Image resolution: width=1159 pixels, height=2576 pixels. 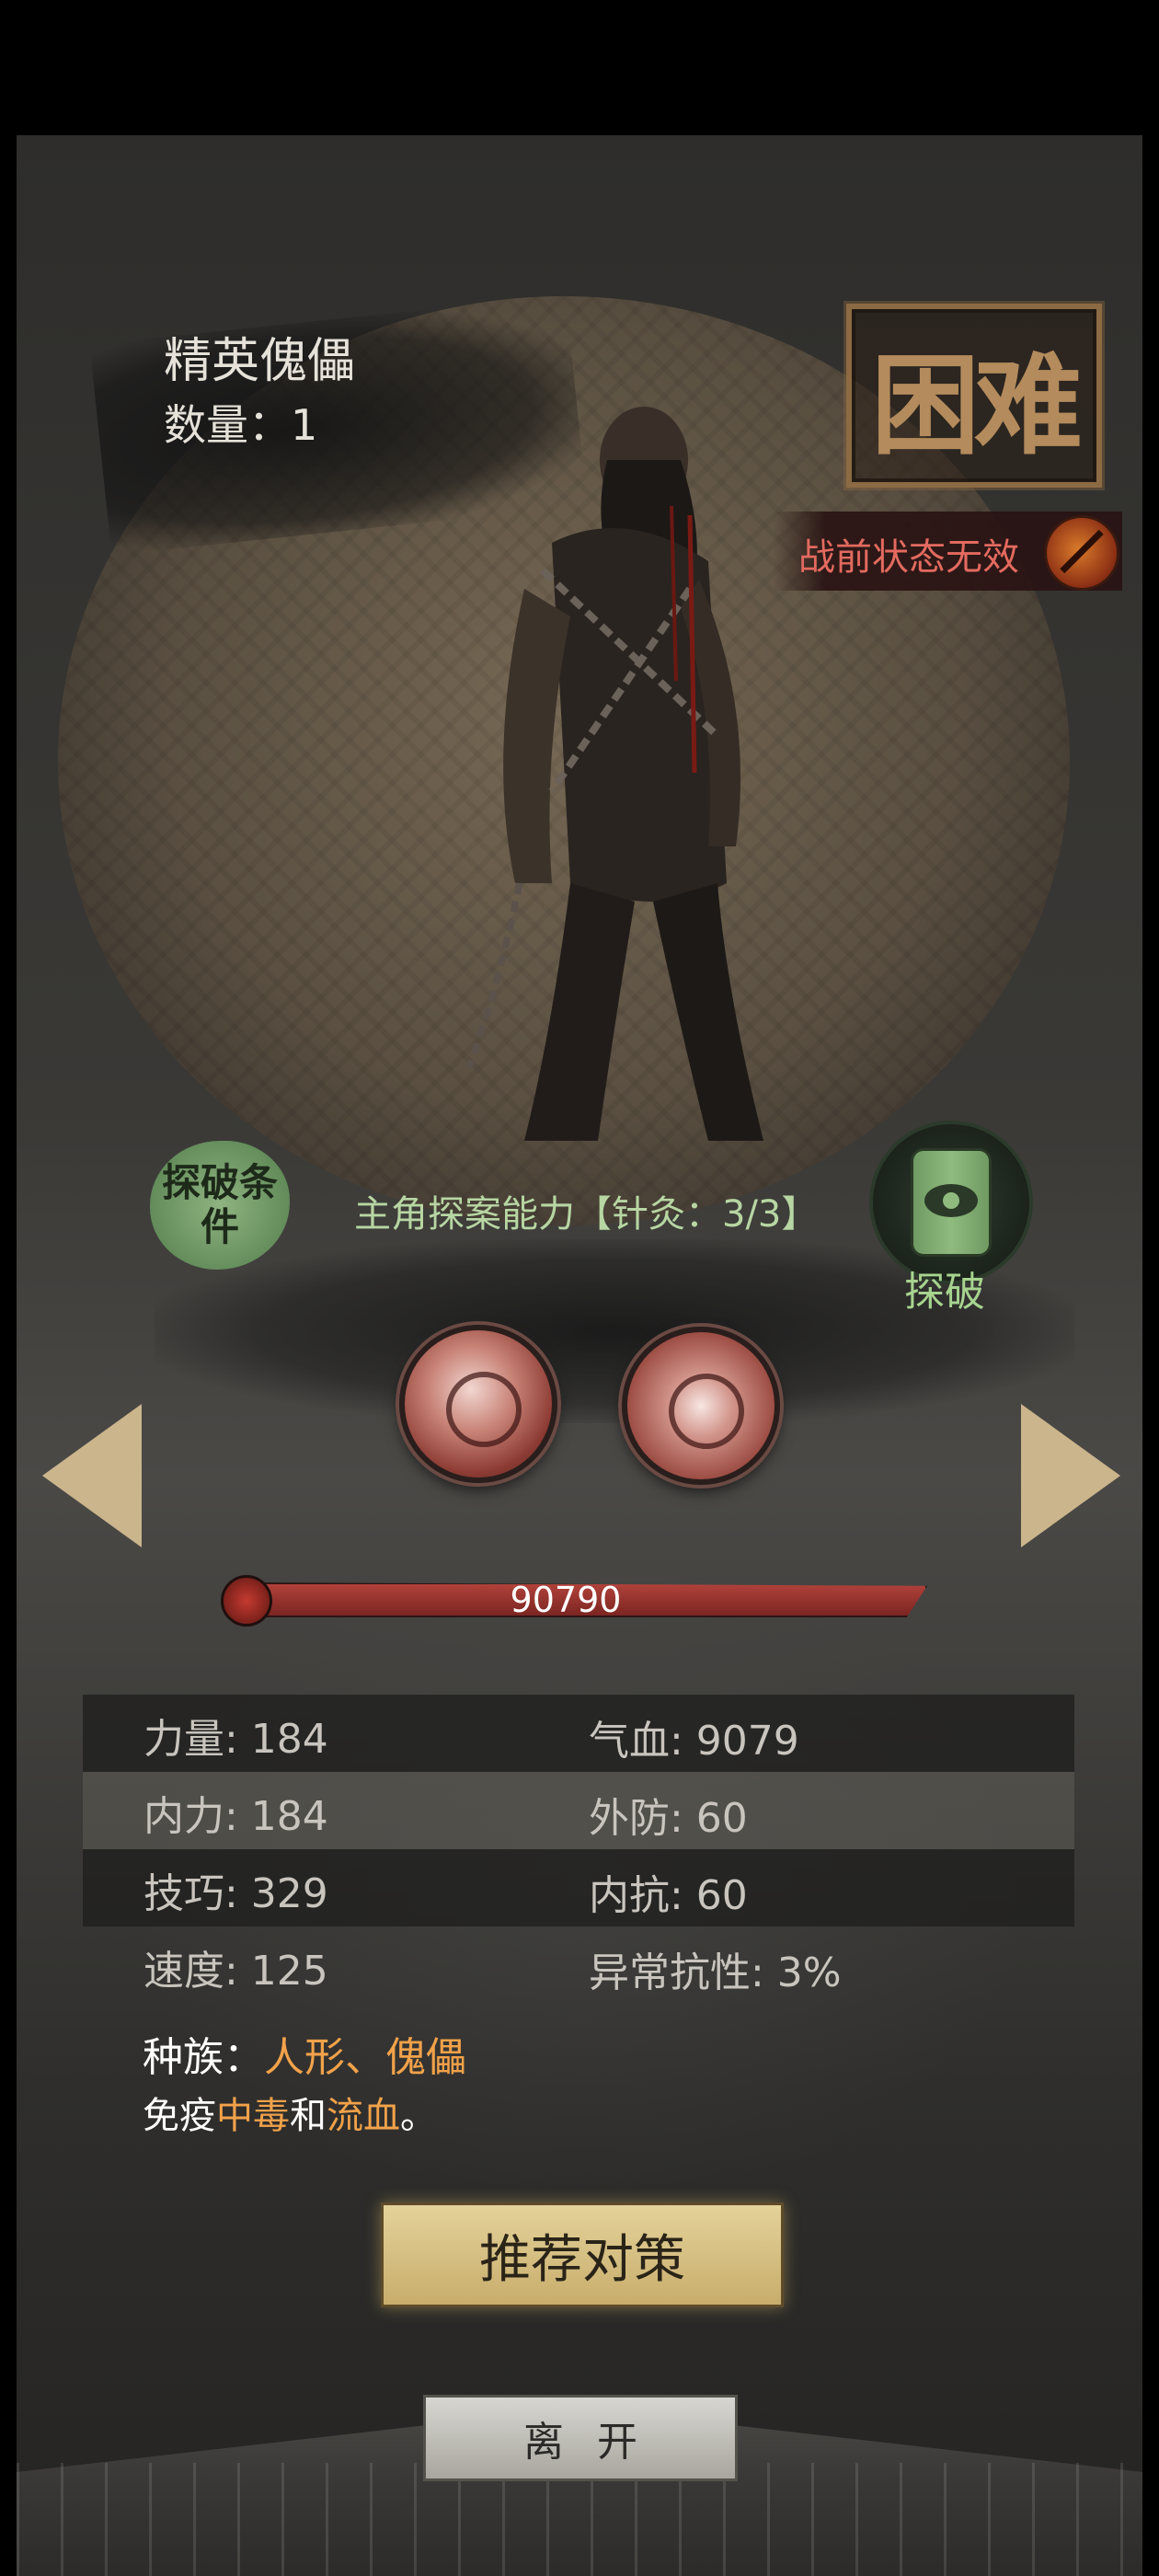 I want to click on next-enemy-arrow, so click(x=1070, y=1475).